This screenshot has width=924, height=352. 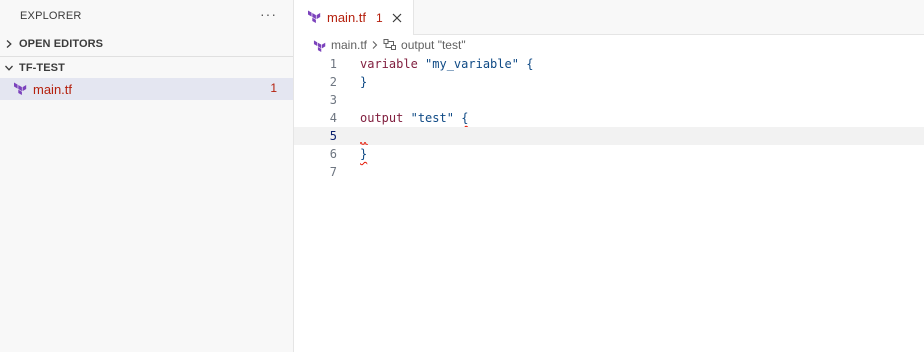 I want to click on file-name: main.tf, so click(x=53, y=89).